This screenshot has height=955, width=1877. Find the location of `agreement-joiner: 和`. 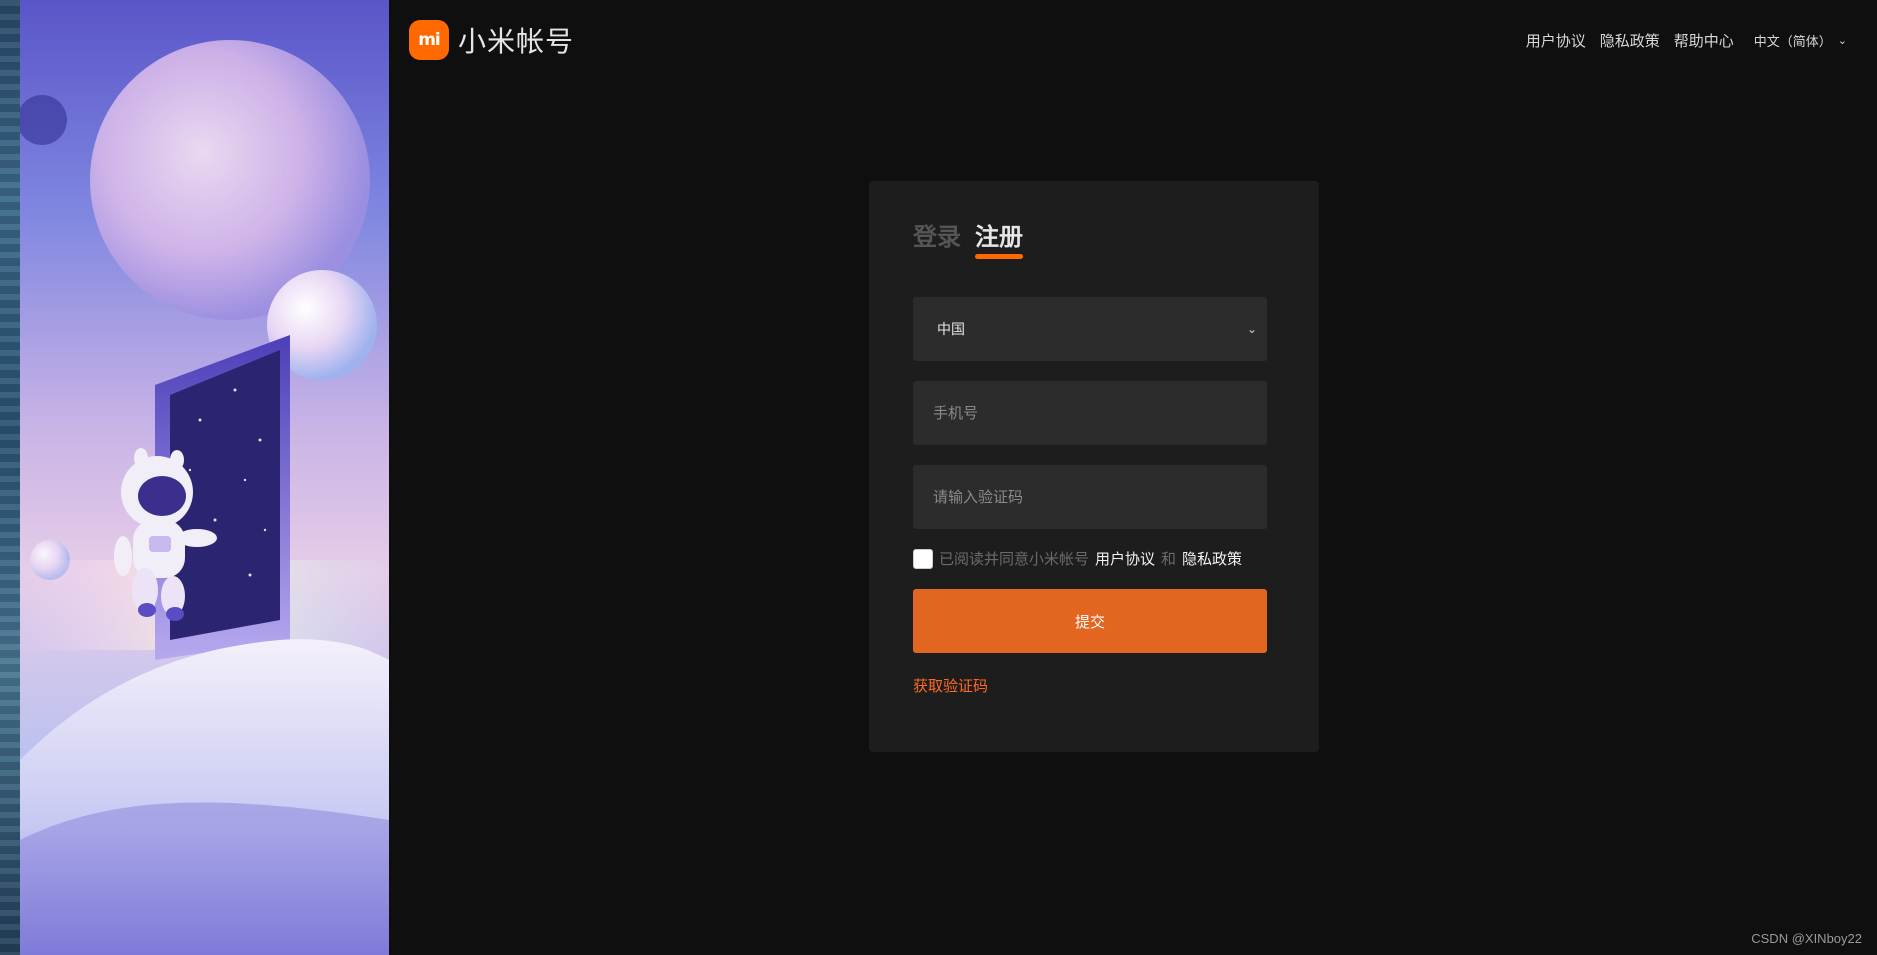

agreement-joiner: 和 is located at coordinates (1169, 559).